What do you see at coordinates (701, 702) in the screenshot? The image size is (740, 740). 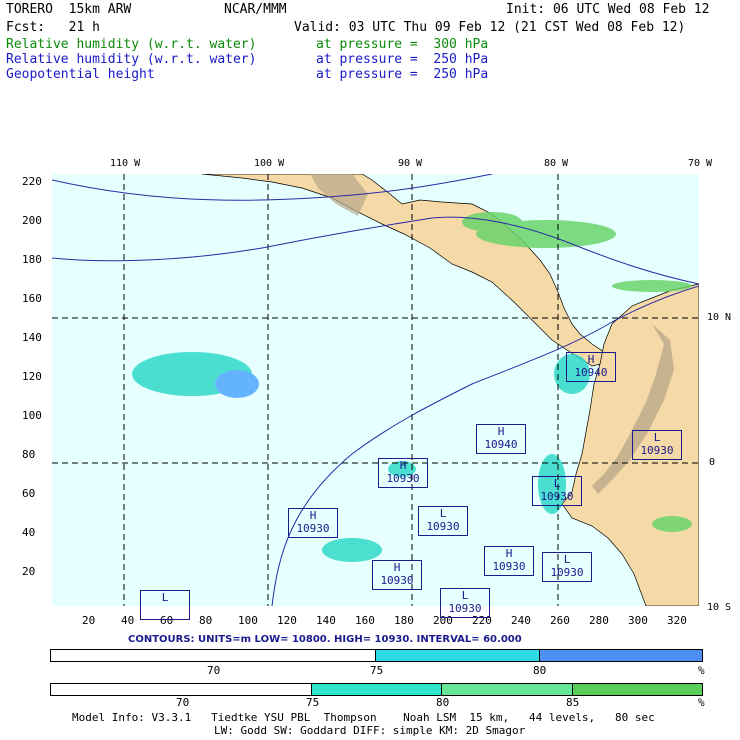 I see `bar2-unit: %` at bounding box center [701, 702].